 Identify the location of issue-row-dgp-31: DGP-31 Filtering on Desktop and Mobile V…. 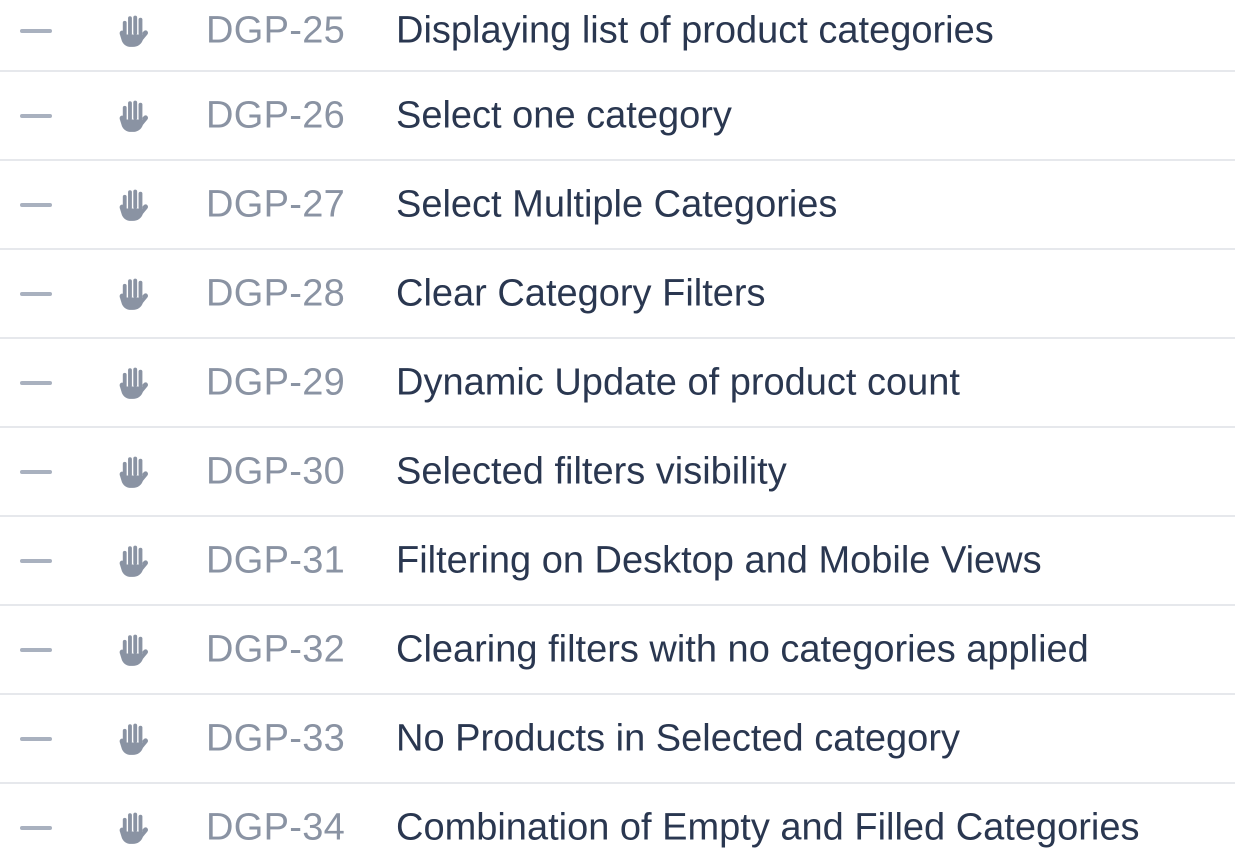
(617, 561).